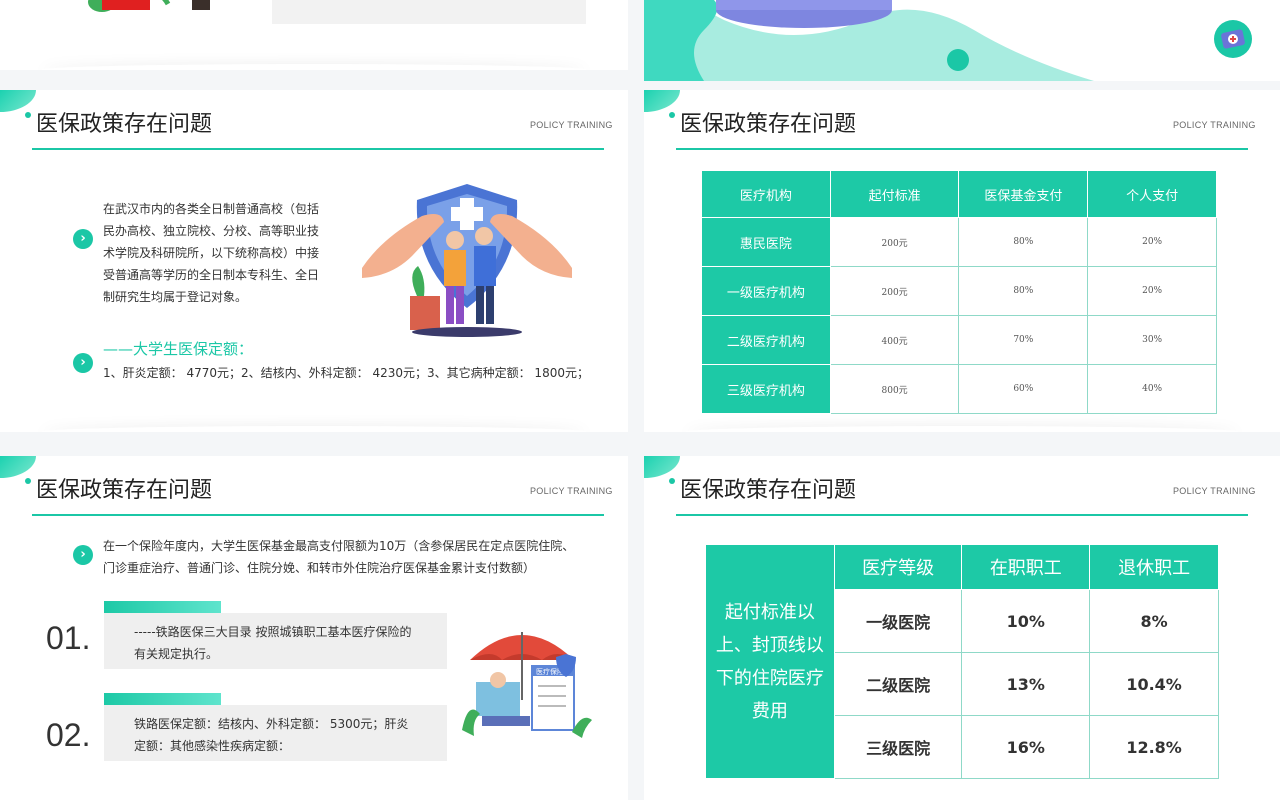  What do you see at coordinates (869, 40) in the screenshot?
I see `wave-decoration` at bounding box center [869, 40].